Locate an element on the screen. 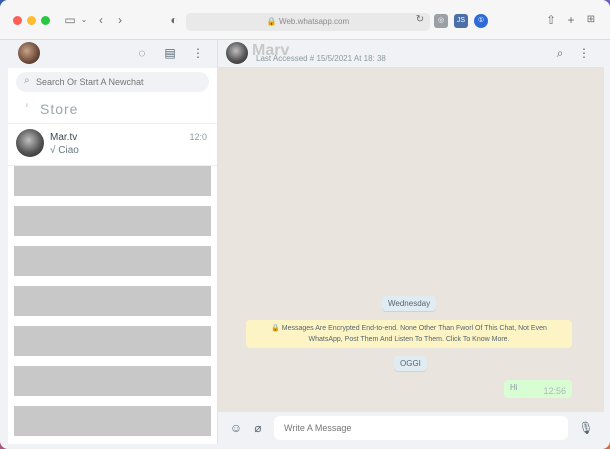 The image size is (610, 449). chevron-right-icon: › is located at coordinates (120, 20).